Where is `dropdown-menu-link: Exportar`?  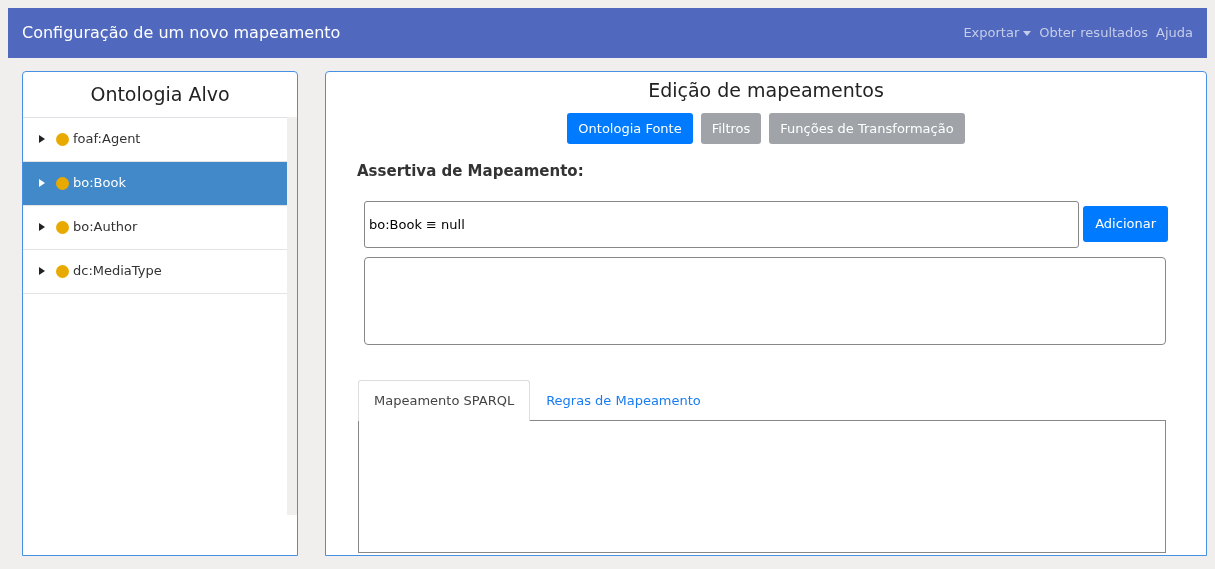 dropdown-menu-link: Exportar is located at coordinates (997, 33).